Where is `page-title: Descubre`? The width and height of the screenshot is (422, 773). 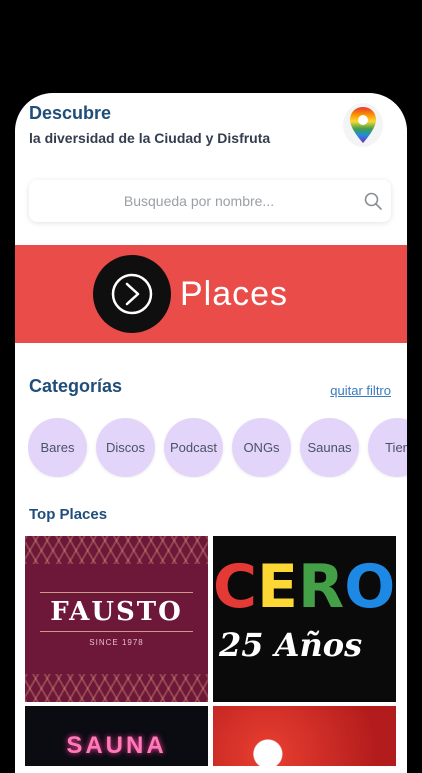
page-title: Descubre is located at coordinates (70, 113).